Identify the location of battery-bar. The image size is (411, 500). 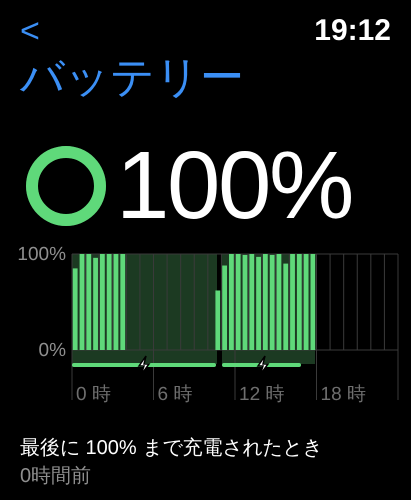
(217, 320).